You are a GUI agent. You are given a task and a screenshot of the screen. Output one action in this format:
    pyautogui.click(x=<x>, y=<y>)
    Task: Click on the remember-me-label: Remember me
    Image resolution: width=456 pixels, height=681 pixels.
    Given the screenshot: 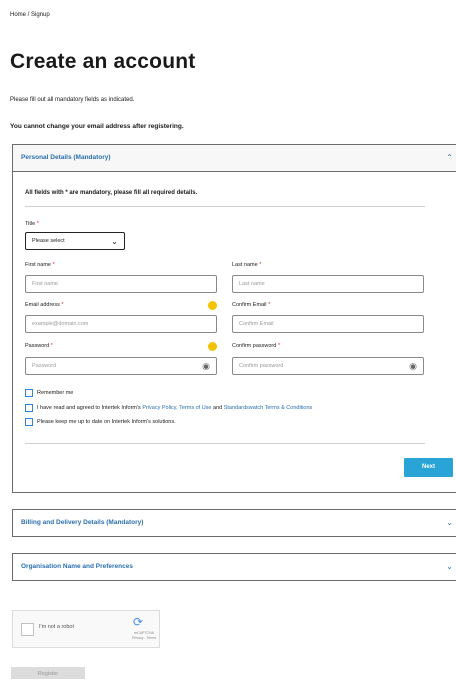 What is the action you would take?
    pyautogui.click(x=55, y=393)
    